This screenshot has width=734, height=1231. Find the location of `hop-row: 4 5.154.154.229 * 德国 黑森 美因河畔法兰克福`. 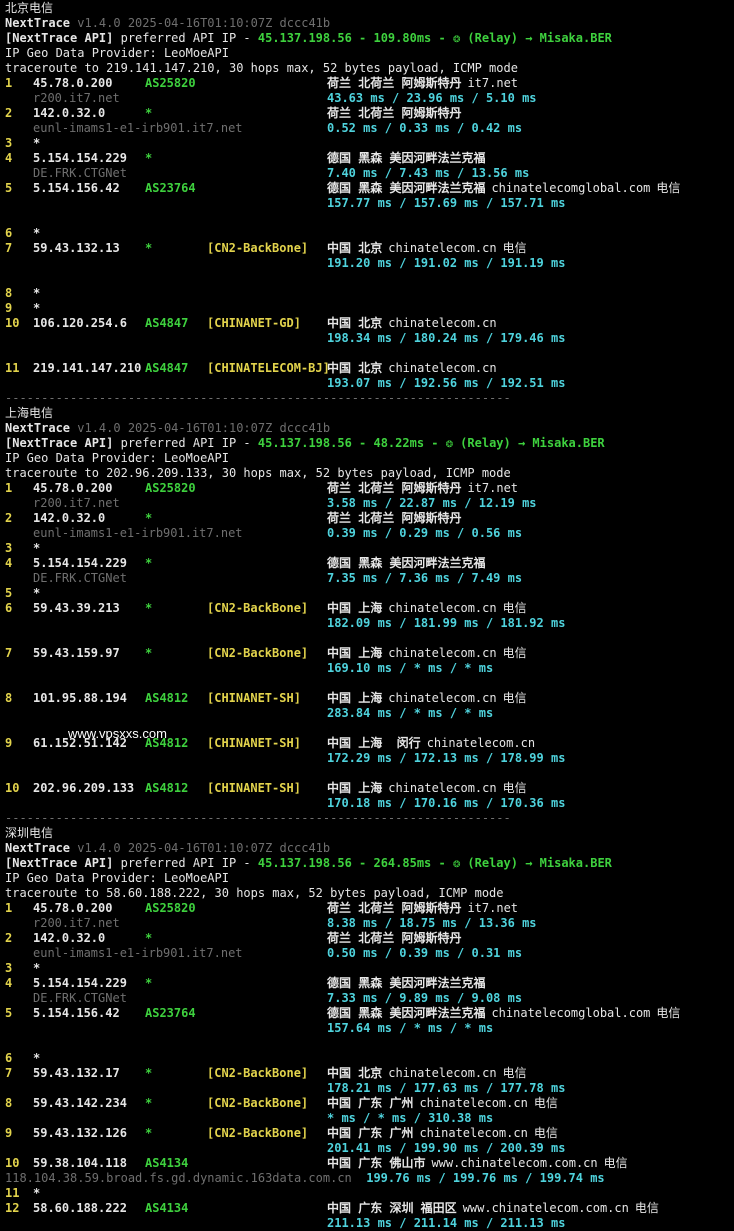

hop-row: 4 5.154.154.229 * 德国 黑森 美因河畔法兰克福 is located at coordinates (369, 983).